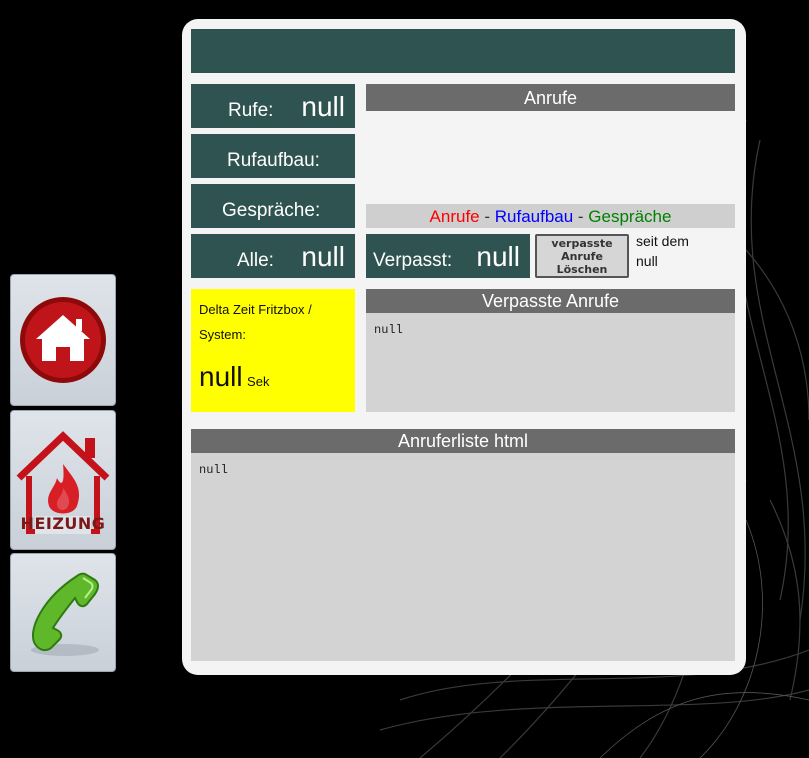  What do you see at coordinates (463, 441) in the screenshot?
I see `caller-list-title: Anruferliste html` at bounding box center [463, 441].